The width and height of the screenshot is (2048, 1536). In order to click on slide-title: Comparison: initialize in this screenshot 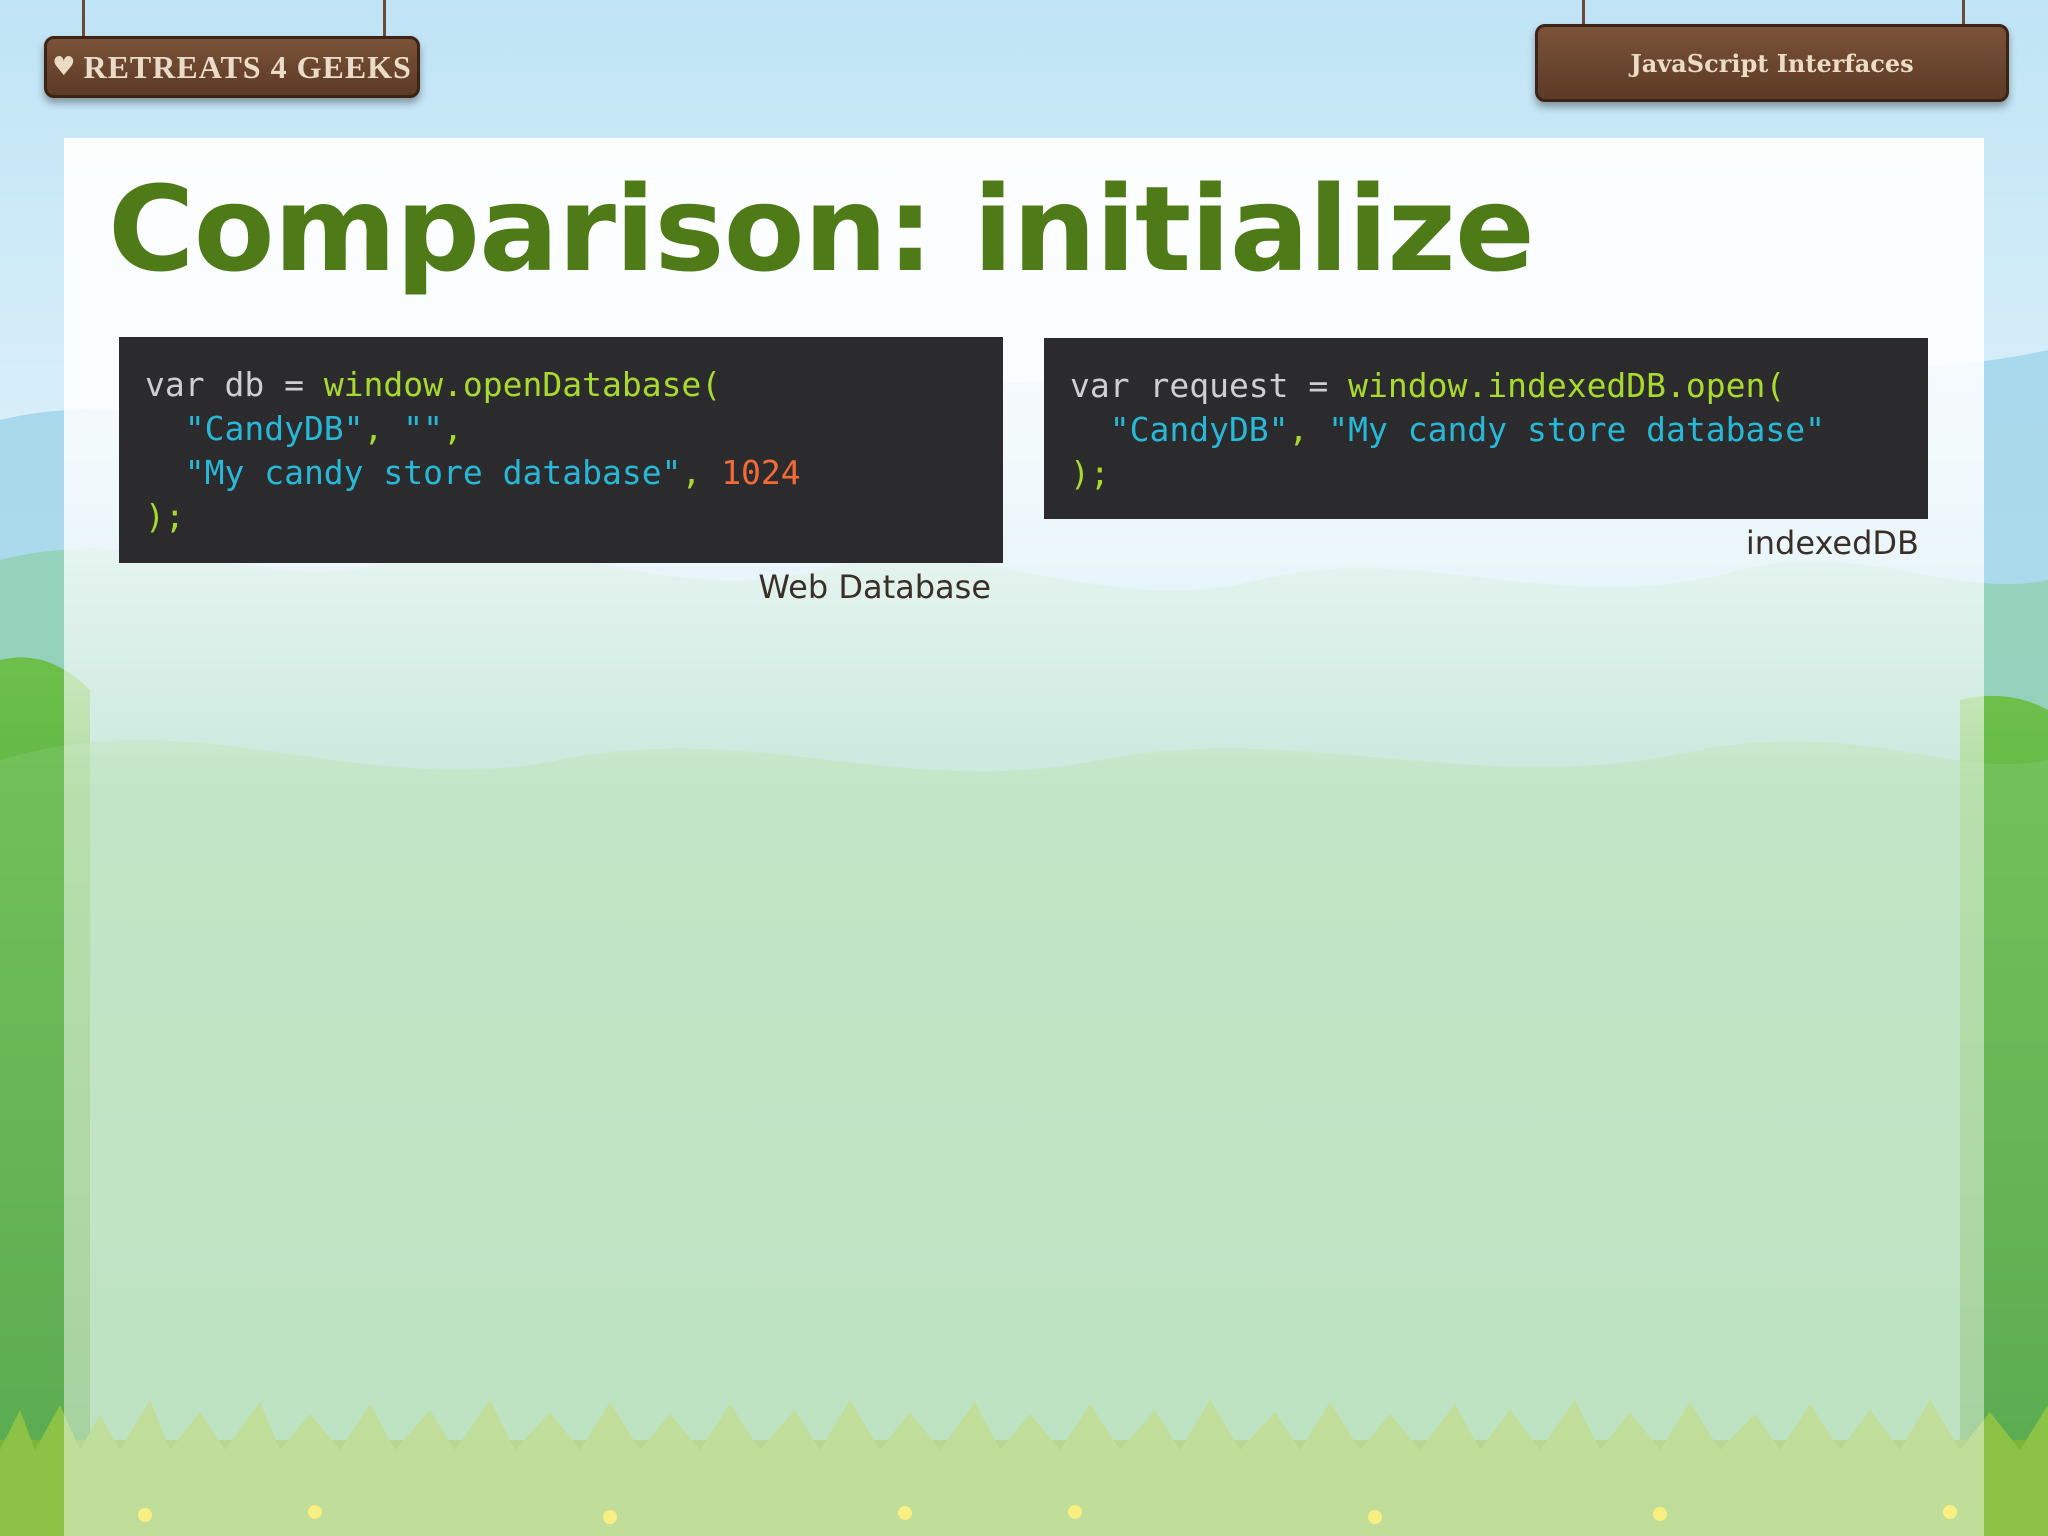, I will do `click(821, 229)`.